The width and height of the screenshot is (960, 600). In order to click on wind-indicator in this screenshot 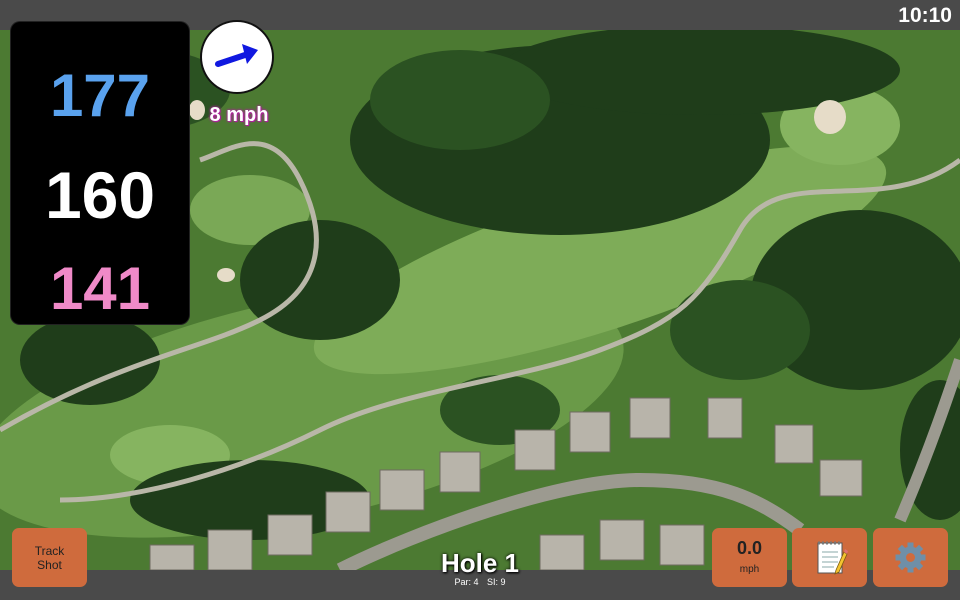, I will do `click(237, 57)`.